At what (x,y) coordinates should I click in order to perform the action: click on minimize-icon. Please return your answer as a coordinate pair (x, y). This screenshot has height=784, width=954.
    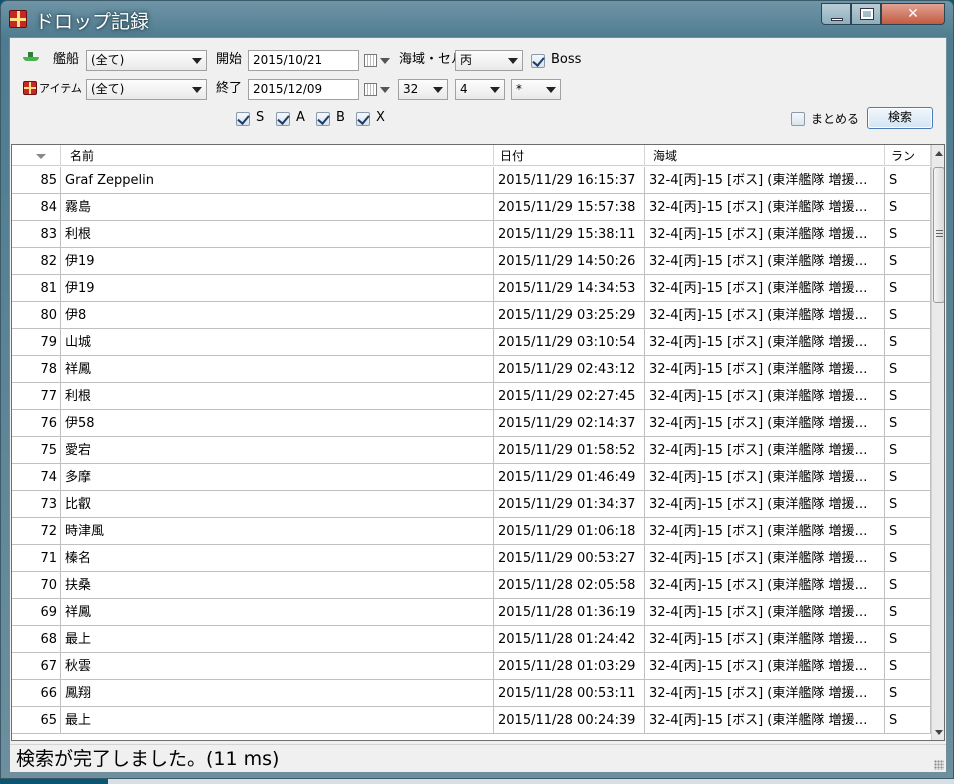
    Looking at the image, I should click on (837, 19).